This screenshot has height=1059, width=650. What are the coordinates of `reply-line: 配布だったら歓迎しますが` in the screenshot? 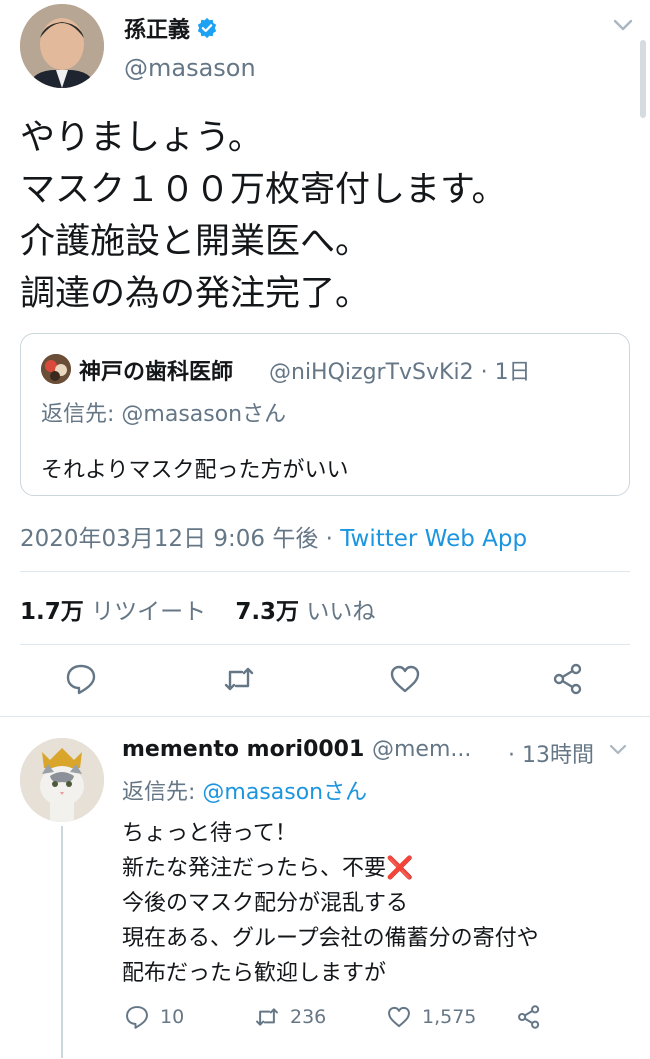 It's located at (254, 973).